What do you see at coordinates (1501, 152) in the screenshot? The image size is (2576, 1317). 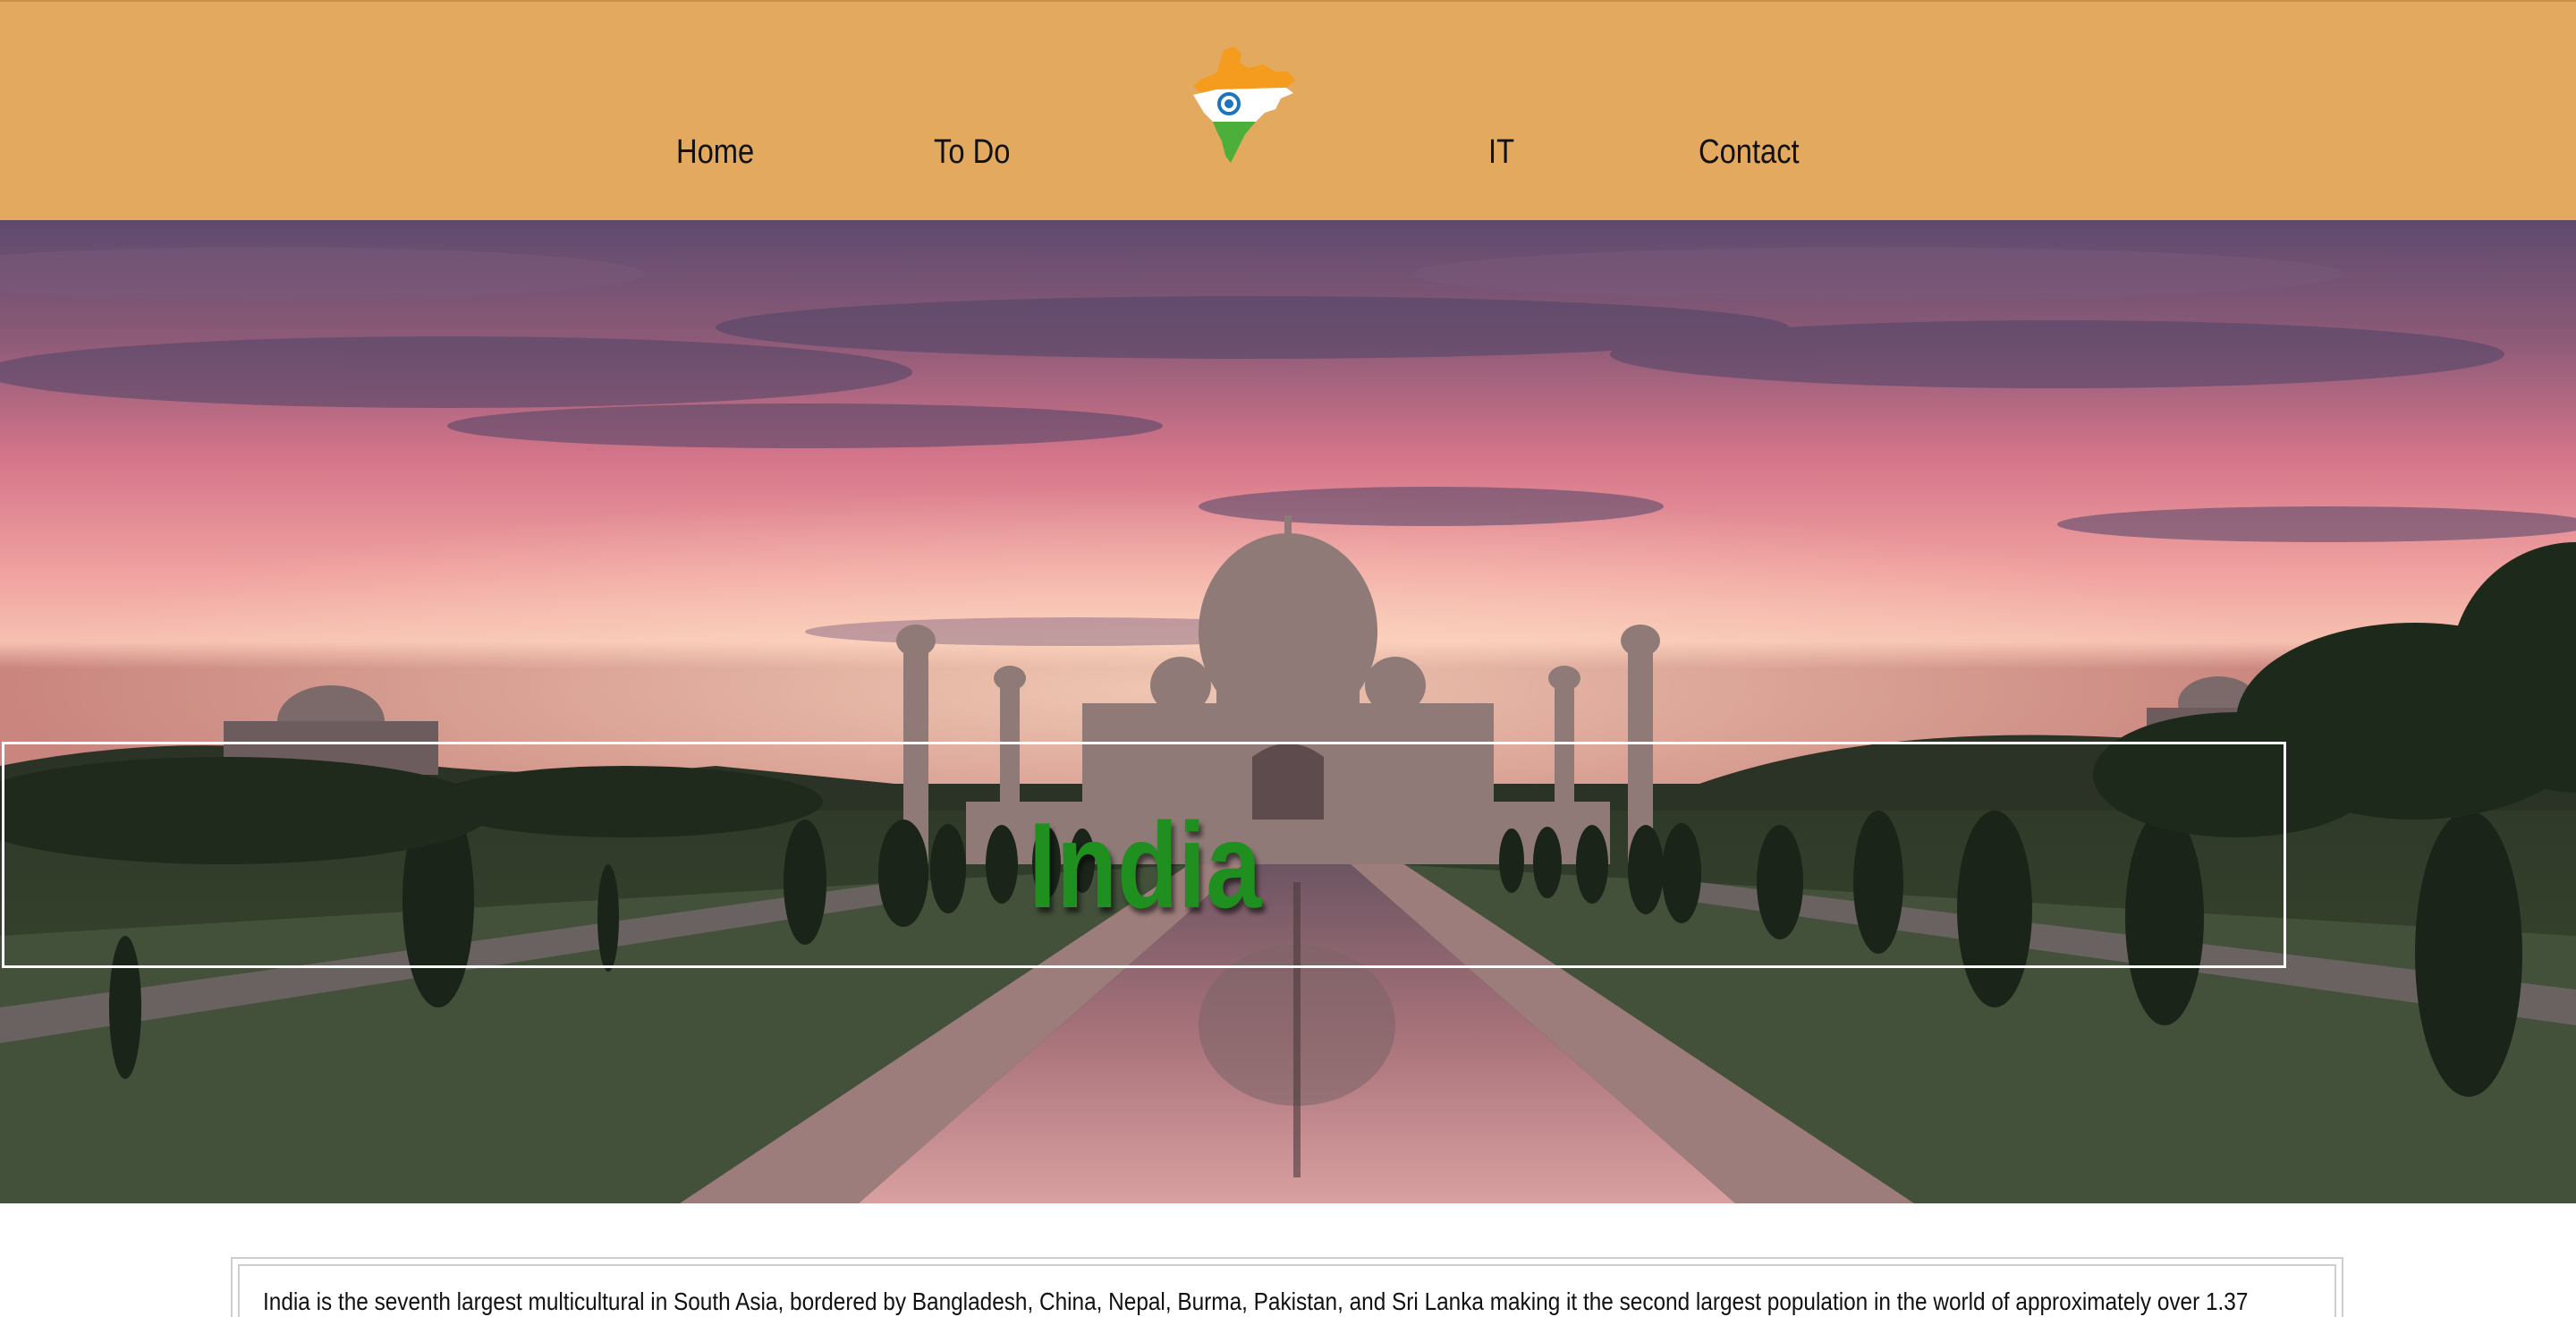 I see `nav-link-it: IT` at bounding box center [1501, 152].